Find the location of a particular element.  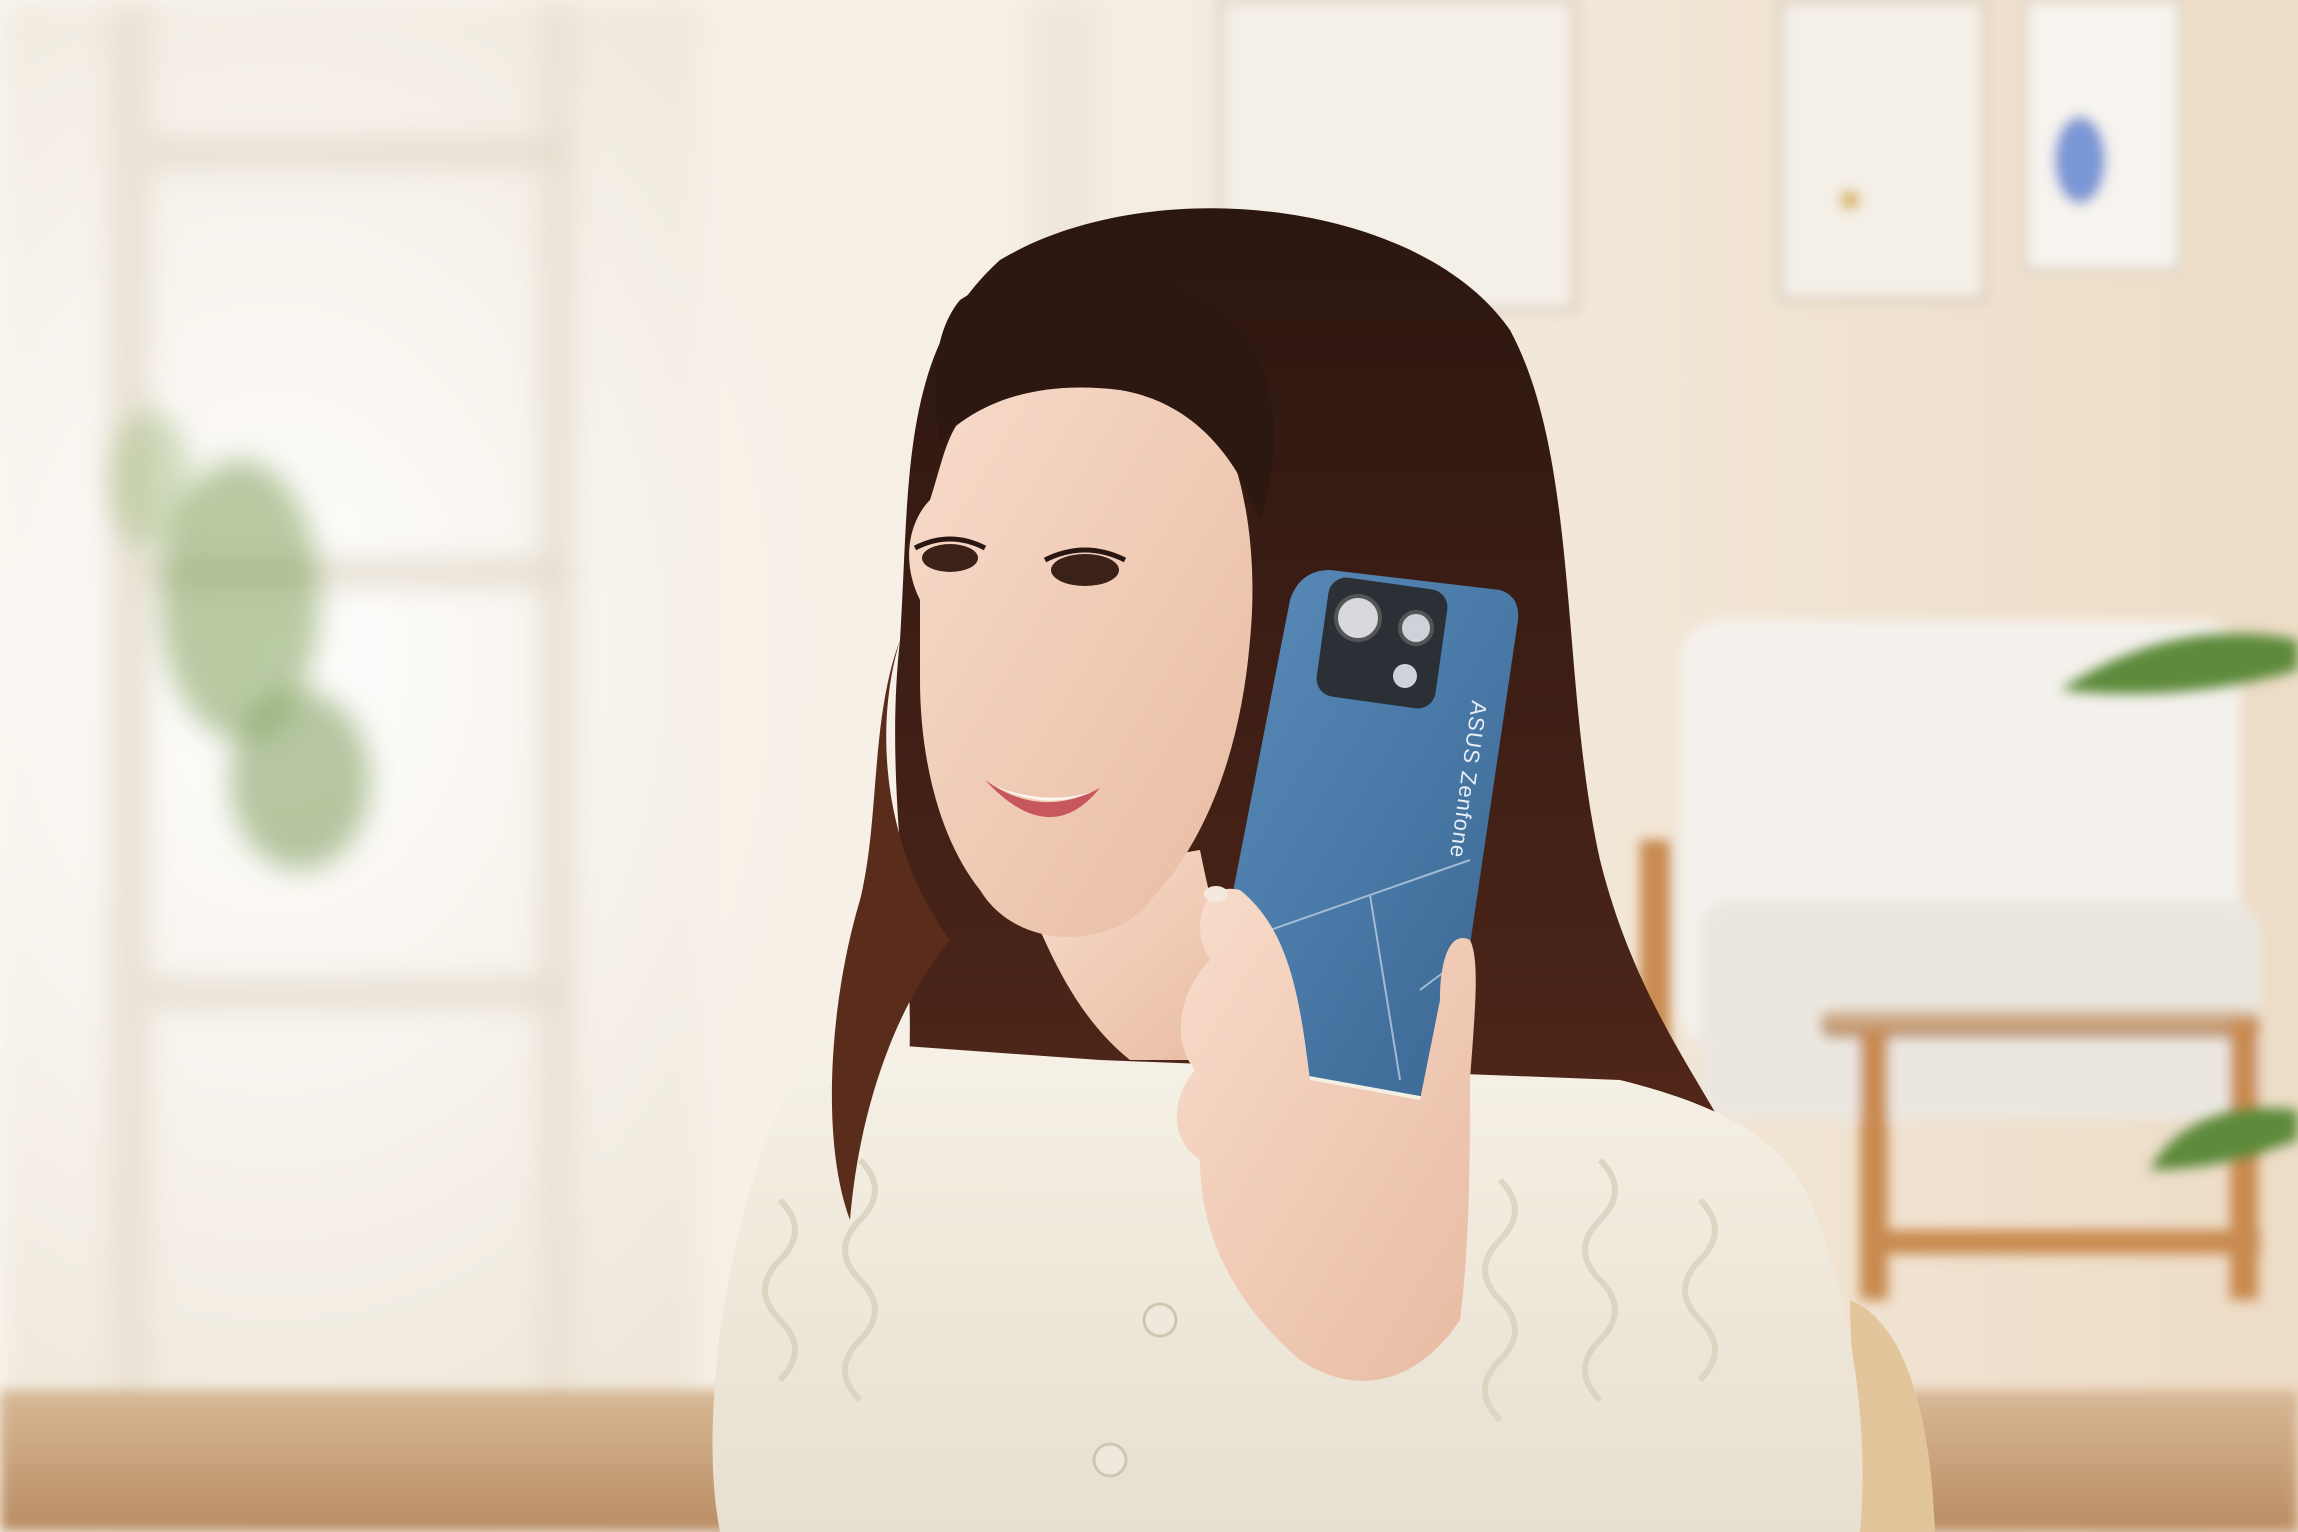

camera-island is located at coordinates (1382, 643).